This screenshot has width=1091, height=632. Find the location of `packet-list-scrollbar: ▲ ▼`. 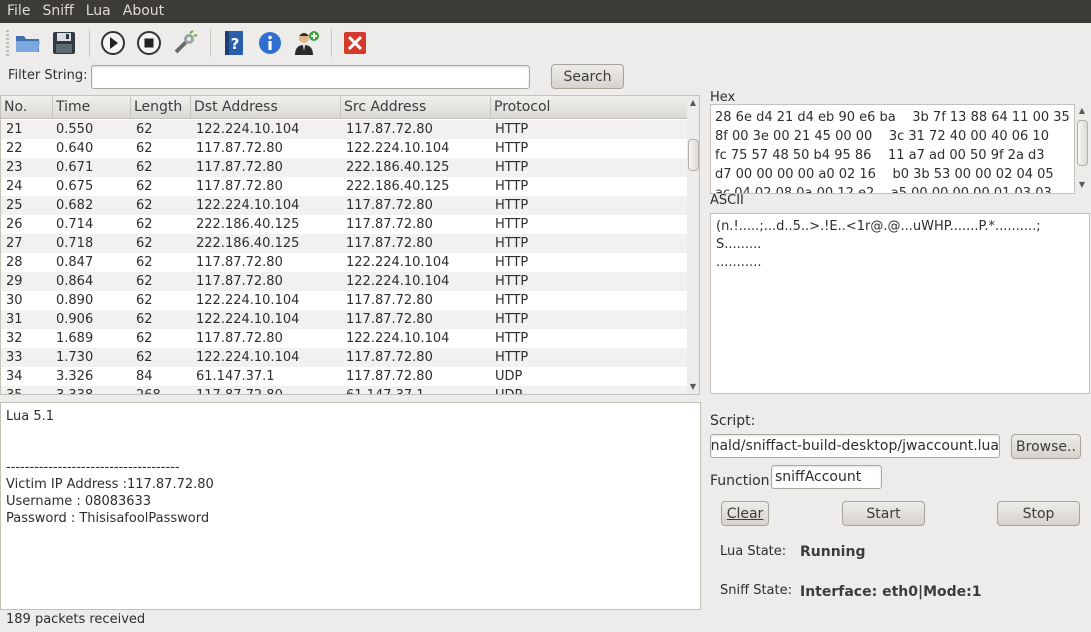

packet-list-scrollbar: ▲ ▼ is located at coordinates (693, 245).